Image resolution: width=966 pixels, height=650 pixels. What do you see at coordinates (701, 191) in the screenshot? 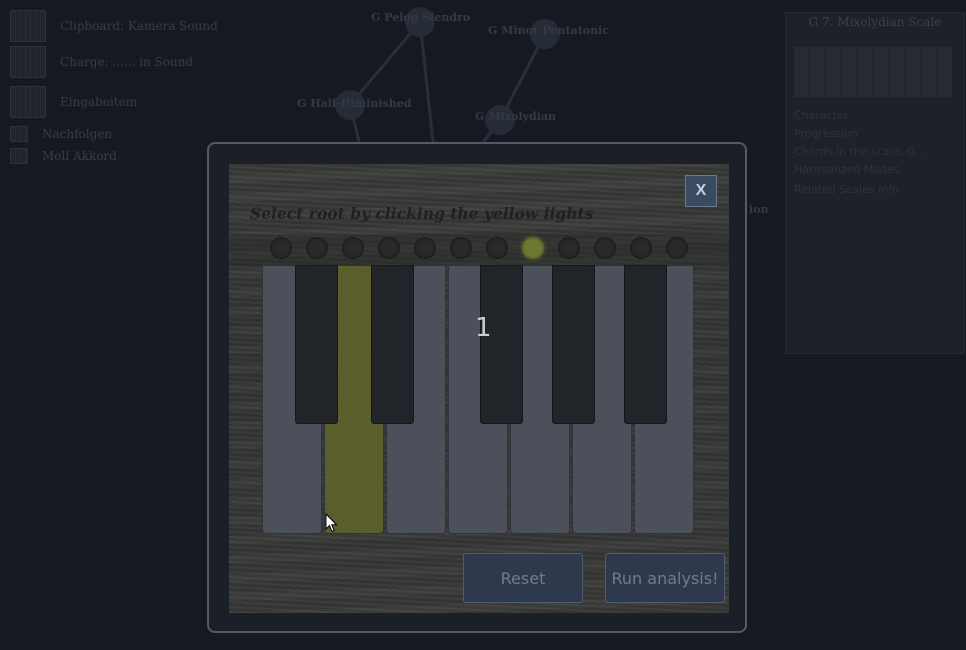
I see `close-button: X` at bounding box center [701, 191].